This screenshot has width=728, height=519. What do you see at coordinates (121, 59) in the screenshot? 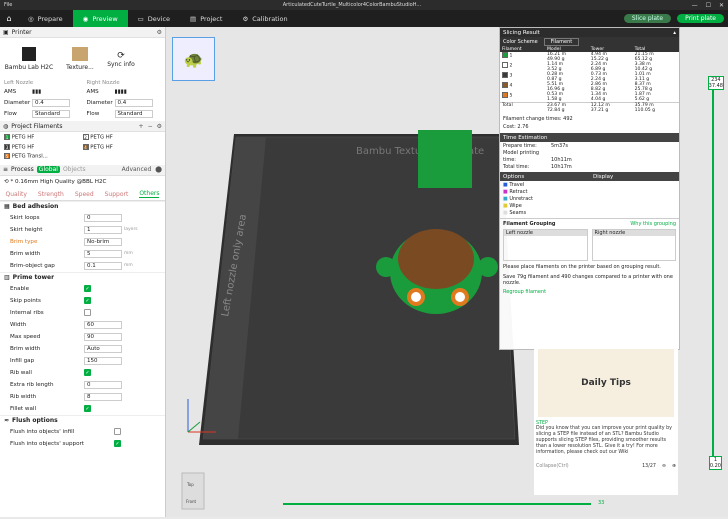
I see `sync-info-button: ⟳ Sync info` at bounding box center [121, 59].